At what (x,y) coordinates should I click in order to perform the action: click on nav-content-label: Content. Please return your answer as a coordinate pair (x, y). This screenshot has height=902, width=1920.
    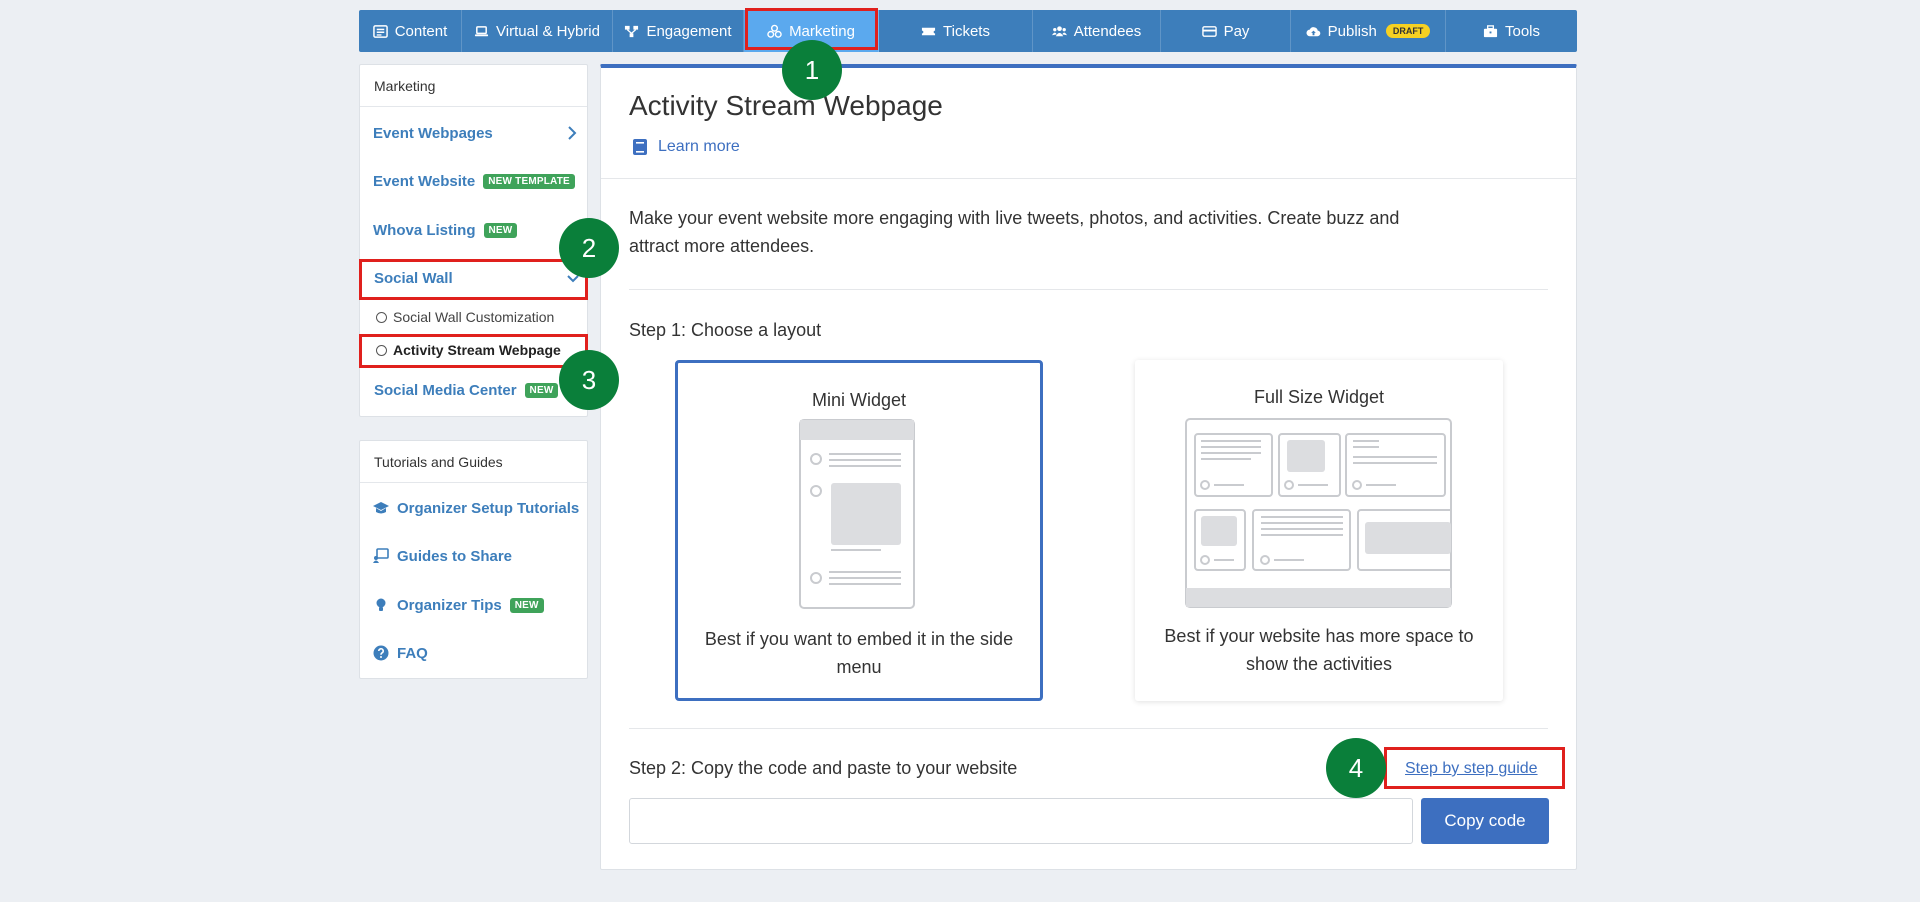
    Looking at the image, I should click on (421, 31).